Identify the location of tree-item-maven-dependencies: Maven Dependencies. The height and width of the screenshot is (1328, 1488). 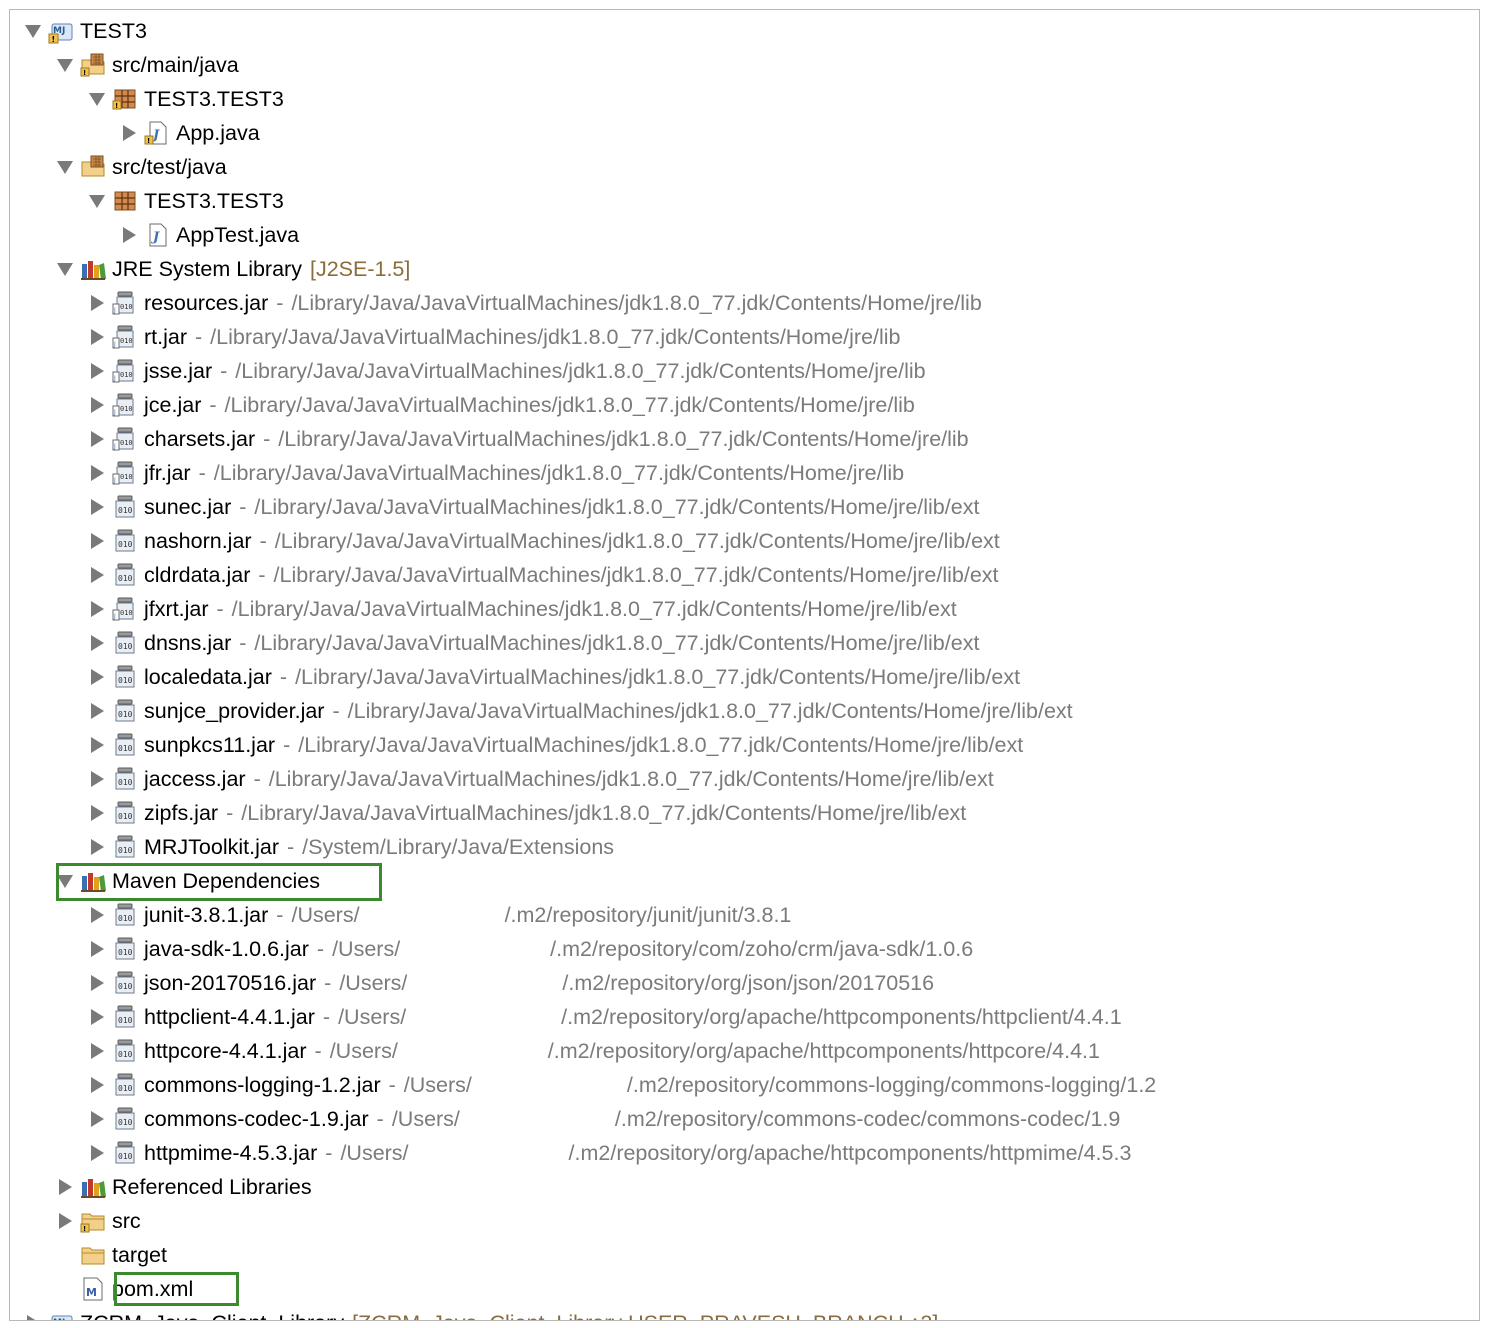
(188, 881).